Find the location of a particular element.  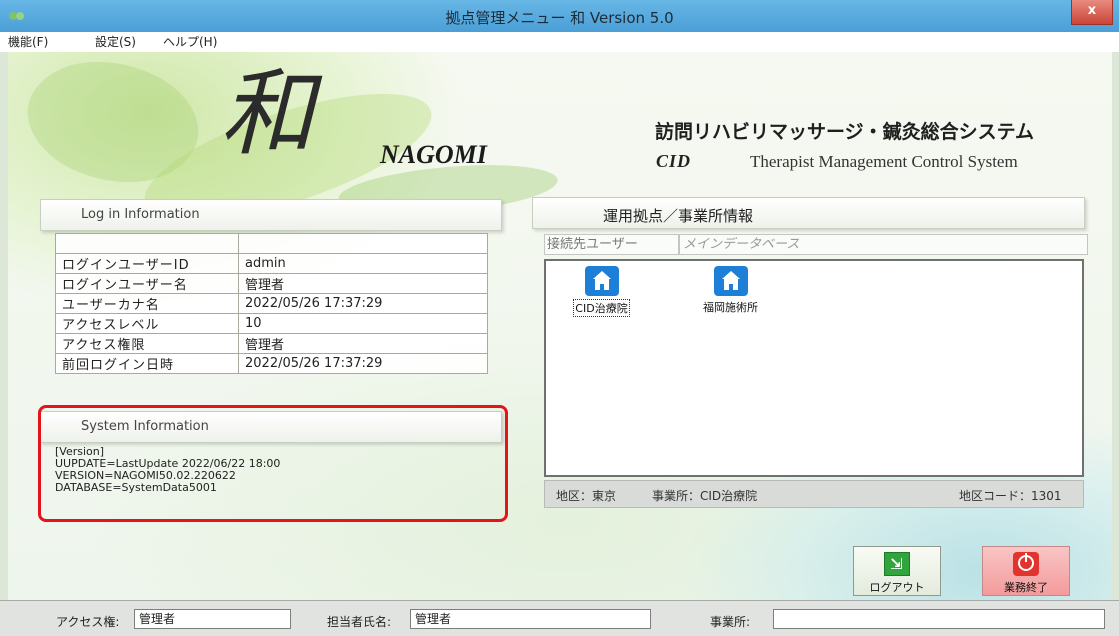

office-item-cid: CID治療院 is located at coordinates (601, 291).